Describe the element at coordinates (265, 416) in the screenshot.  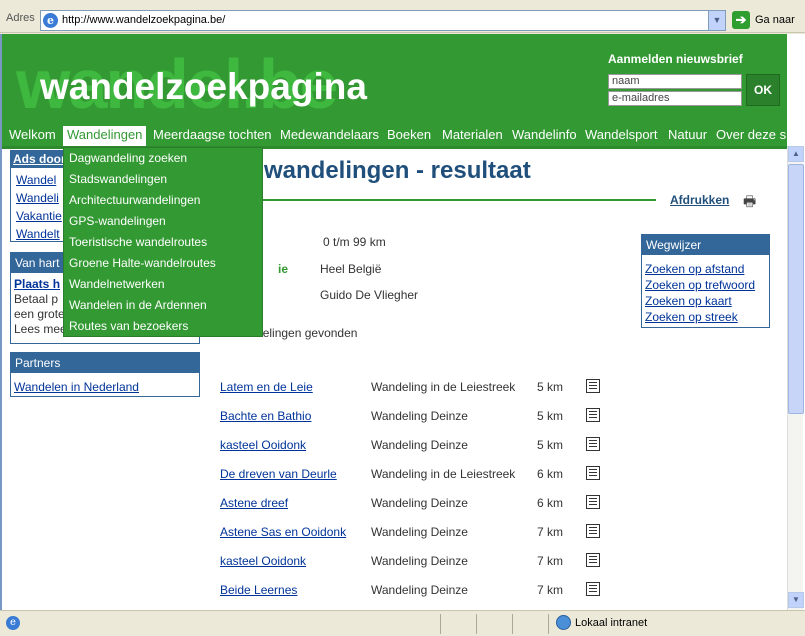
I see `result-name-link: Bachte en Bathio` at that location.